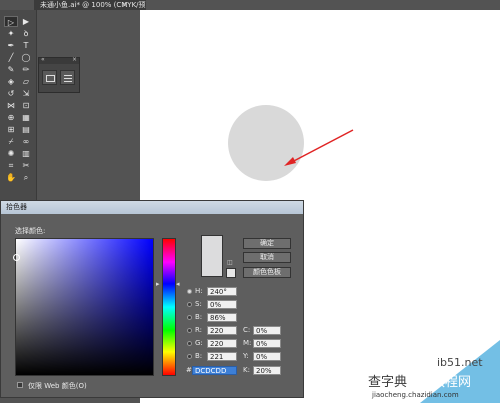 The width and height of the screenshot is (500, 403). Describe the element at coordinates (415, 395) in the screenshot. I see `watermark-url: jiaocheng.chazidian.com` at that location.